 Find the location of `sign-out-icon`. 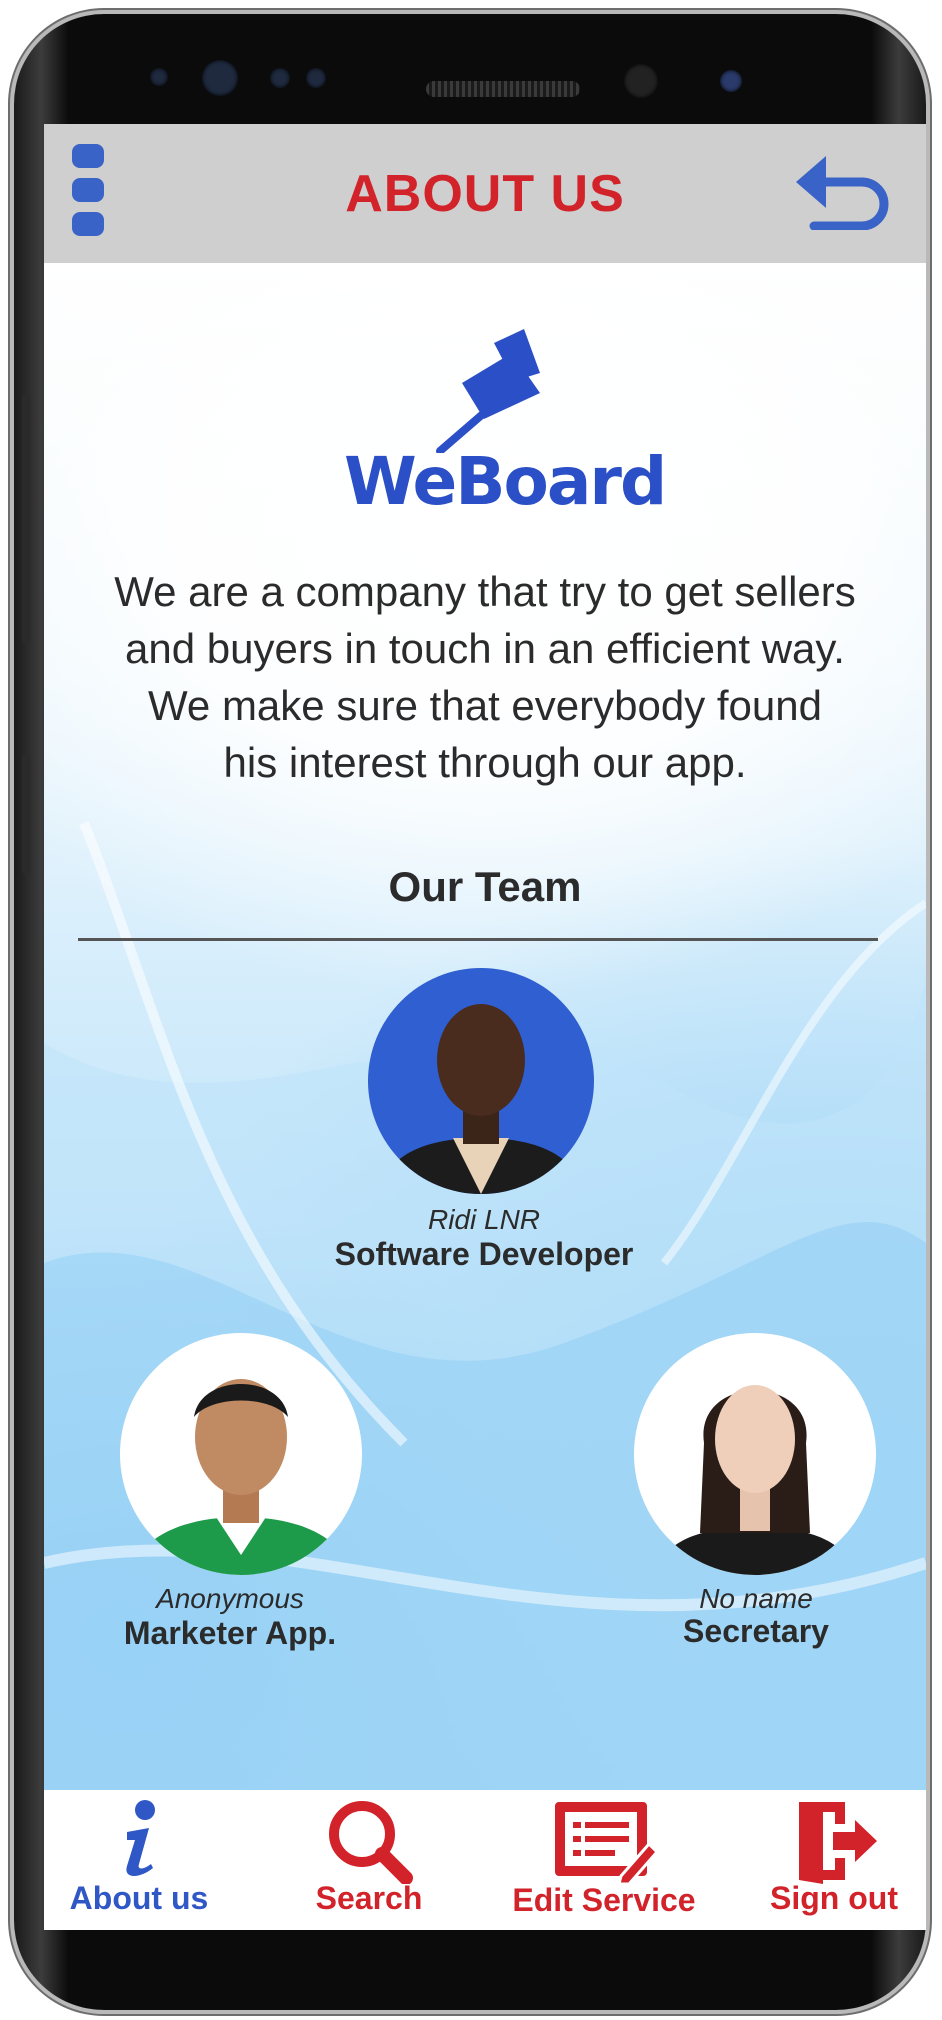

sign-out-icon is located at coordinates (838, 1843).